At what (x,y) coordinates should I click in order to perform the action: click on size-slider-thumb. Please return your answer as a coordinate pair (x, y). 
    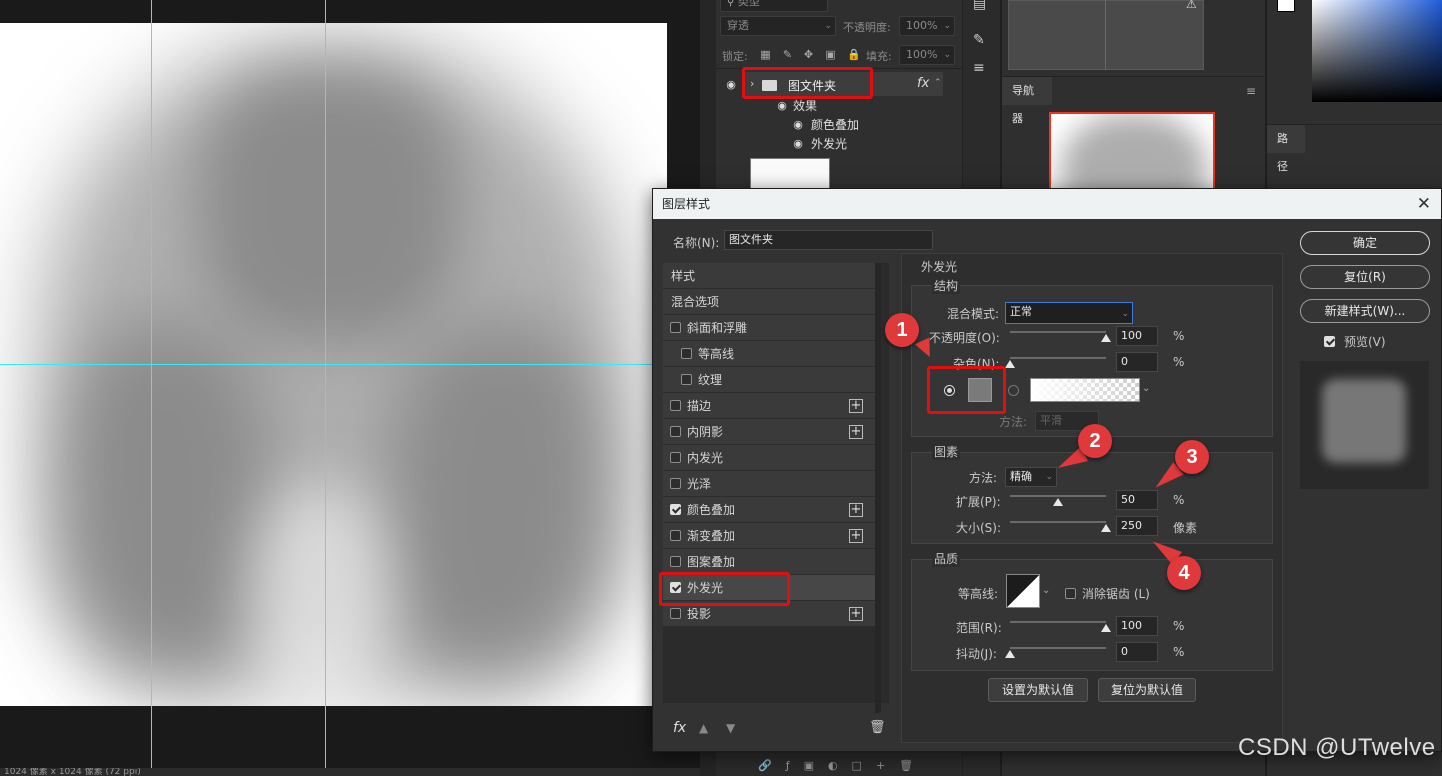
    Looking at the image, I should click on (1106, 528).